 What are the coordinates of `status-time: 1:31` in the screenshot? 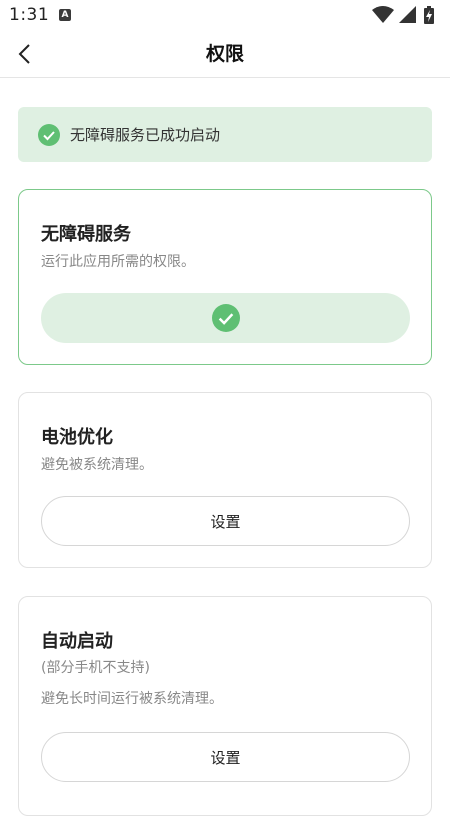 It's located at (29, 15).